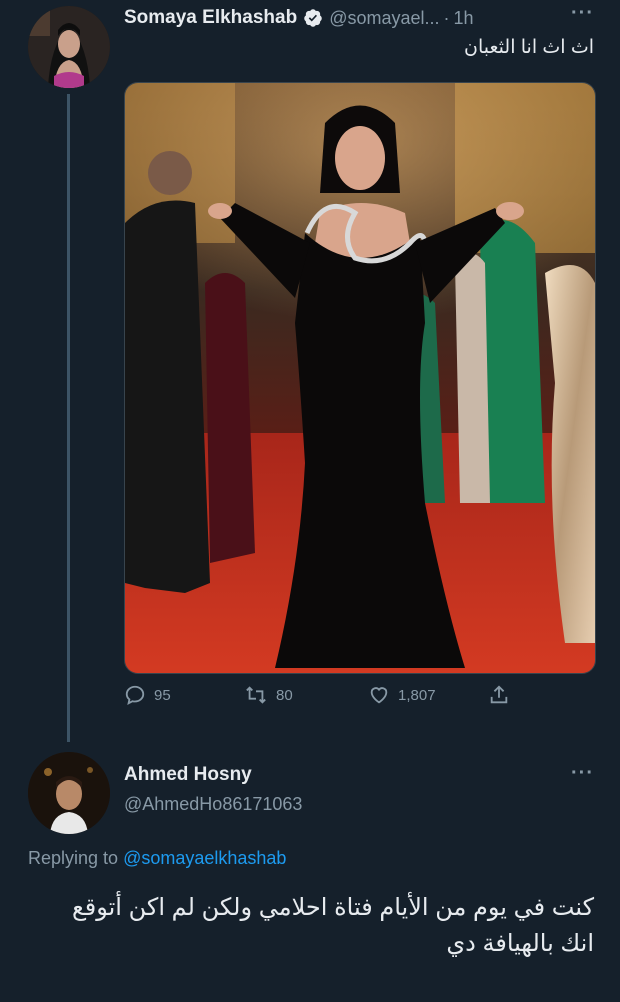 The height and width of the screenshot is (1002, 620). What do you see at coordinates (582, 13) in the screenshot?
I see `more-options-icon: ···` at bounding box center [582, 13].